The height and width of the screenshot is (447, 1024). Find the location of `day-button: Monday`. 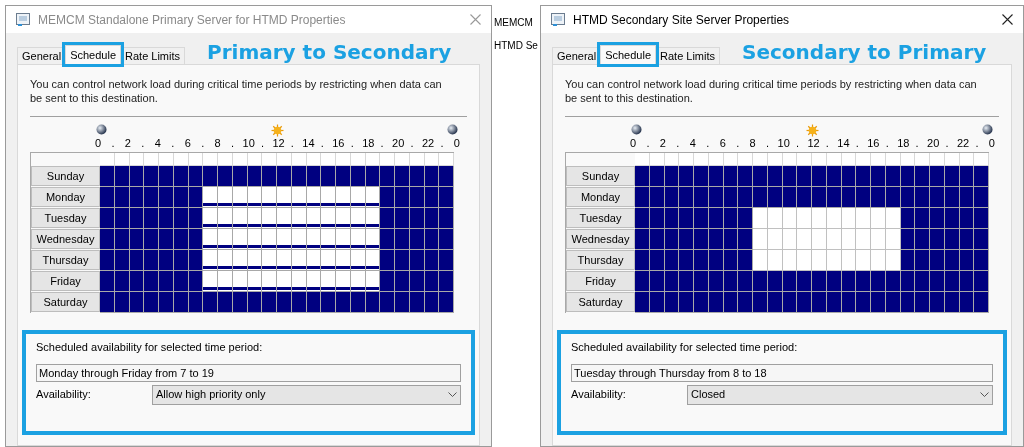

day-button: Monday is located at coordinates (600, 197).